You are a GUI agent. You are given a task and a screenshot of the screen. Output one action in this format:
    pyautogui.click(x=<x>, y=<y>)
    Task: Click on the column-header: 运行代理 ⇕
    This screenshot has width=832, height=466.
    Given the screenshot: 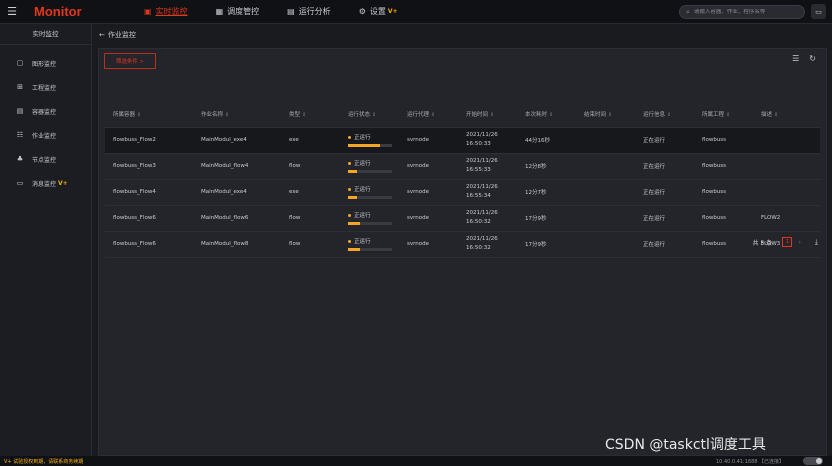 What is the action you would take?
    pyautogui.click(x=428, y=114)
    